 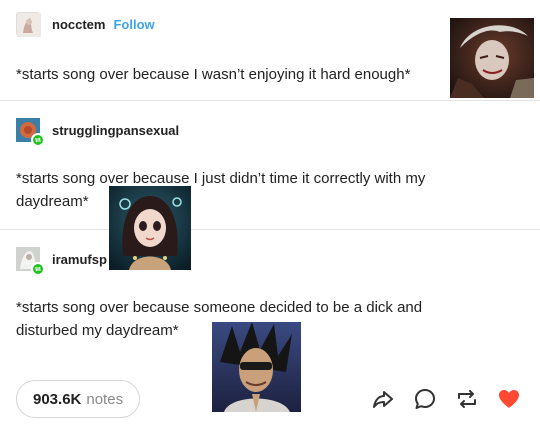 I want to click on follow-button: Follow, so click(x=133, y=24).